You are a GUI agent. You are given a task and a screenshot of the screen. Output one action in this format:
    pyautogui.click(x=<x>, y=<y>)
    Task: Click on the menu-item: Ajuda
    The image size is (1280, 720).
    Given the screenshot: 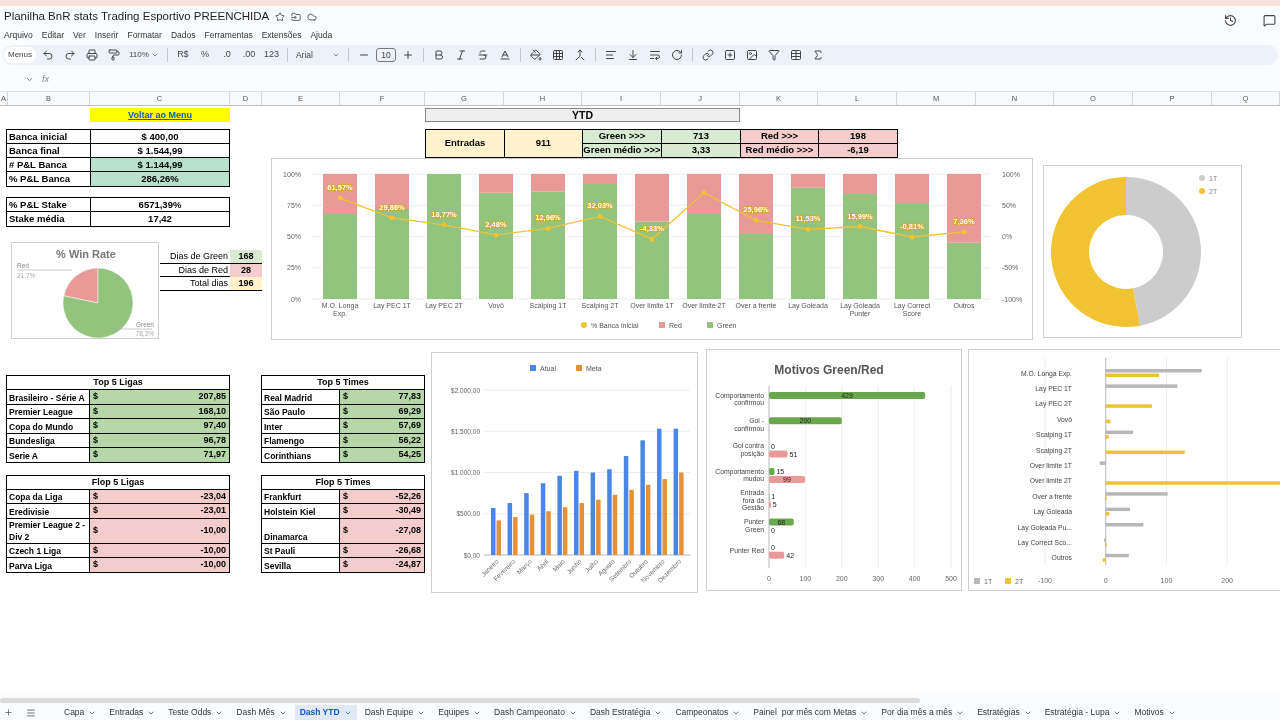 What is the action you would take?
    pyautogui.click(x=321, y=35)
    